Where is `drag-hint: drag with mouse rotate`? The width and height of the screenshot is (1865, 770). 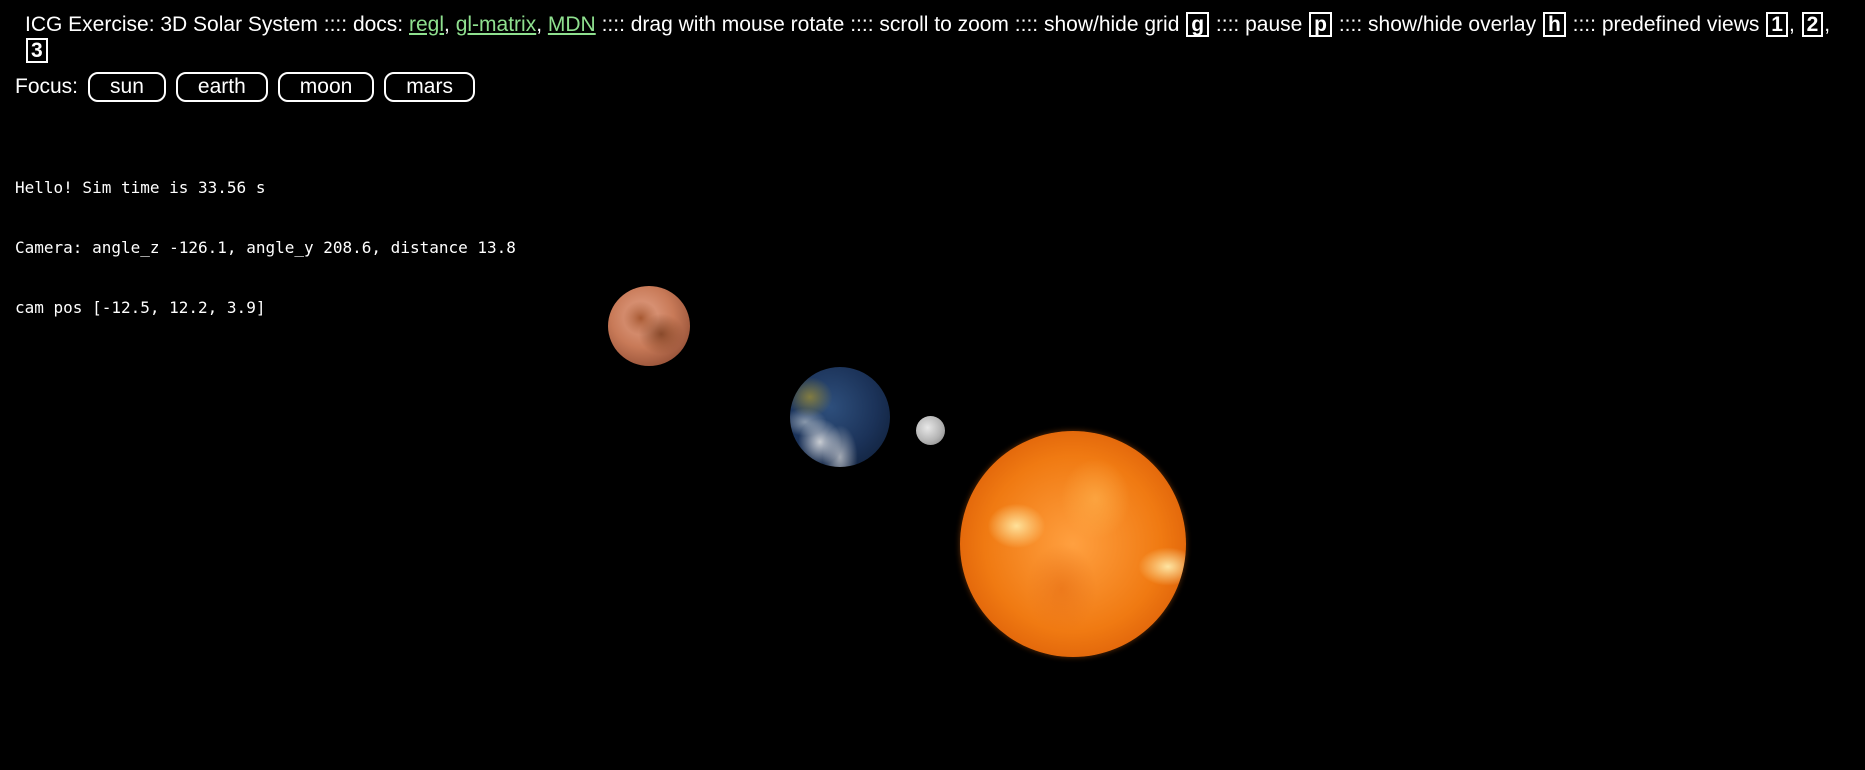
drag-hint: drag with mouse rotate is located at coordinates (737, 24).